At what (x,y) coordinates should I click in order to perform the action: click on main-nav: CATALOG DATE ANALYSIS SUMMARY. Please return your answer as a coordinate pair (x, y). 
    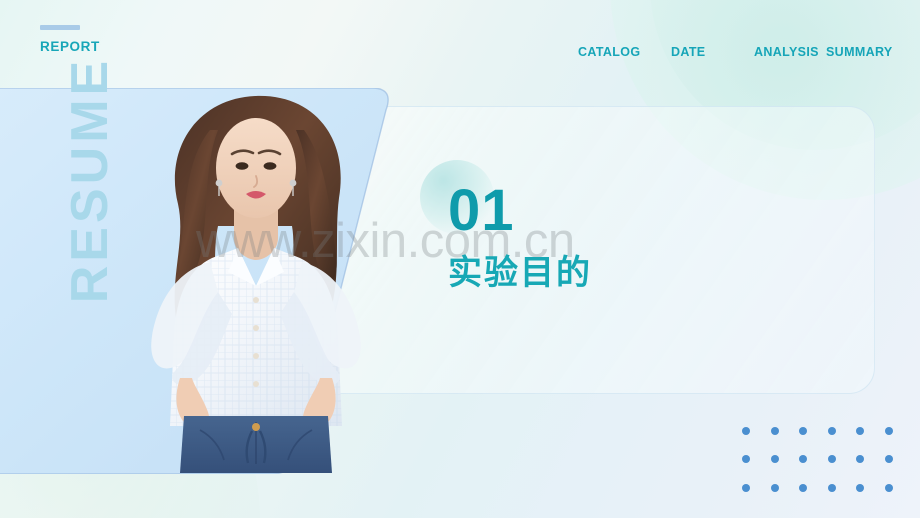
    Looking at the image, I should click on (738, 52).